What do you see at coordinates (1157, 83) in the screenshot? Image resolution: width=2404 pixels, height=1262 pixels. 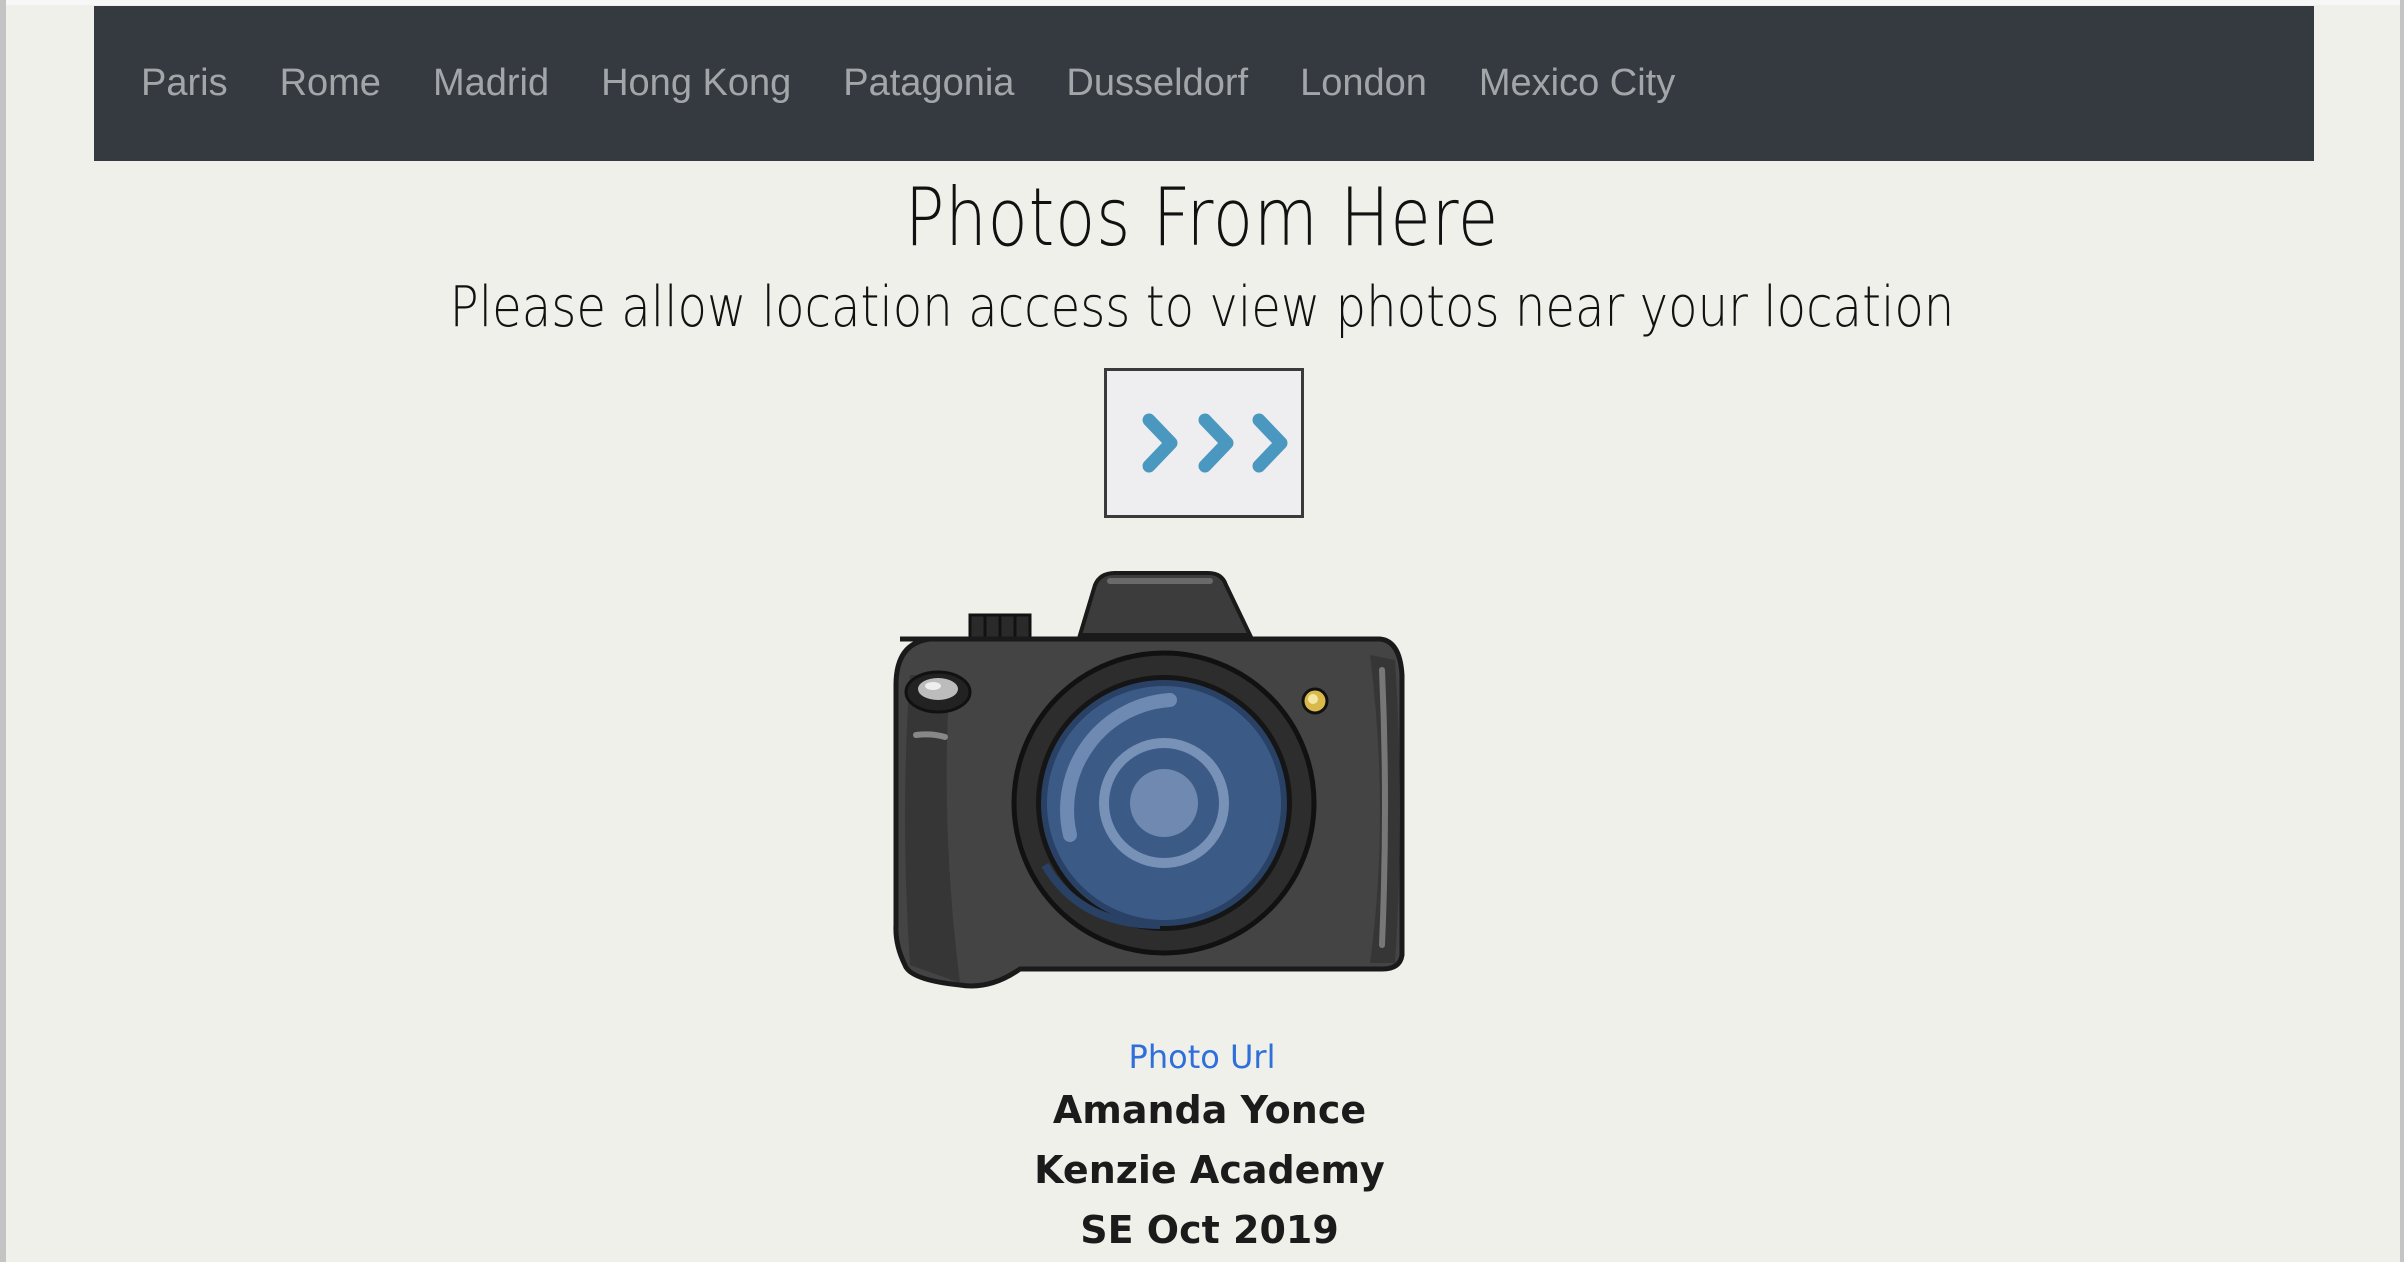 I see `nav-item-dusseldorf: Dusseldorf` at bounding box center [1157, 83].